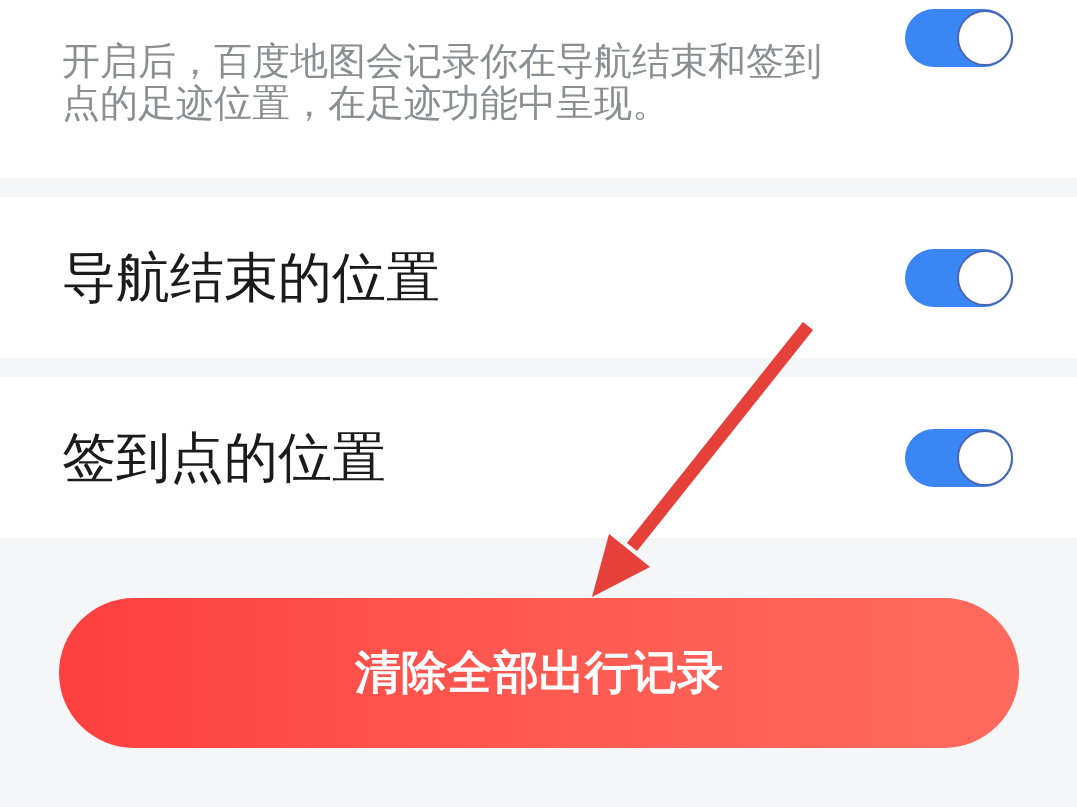 The width and height of the screenshot is (1077, 807). What do you see at coordinates (251, 277) in the screenshot?
I see `setting-label: 导航结束的位置` at bounding box center [251, 277].